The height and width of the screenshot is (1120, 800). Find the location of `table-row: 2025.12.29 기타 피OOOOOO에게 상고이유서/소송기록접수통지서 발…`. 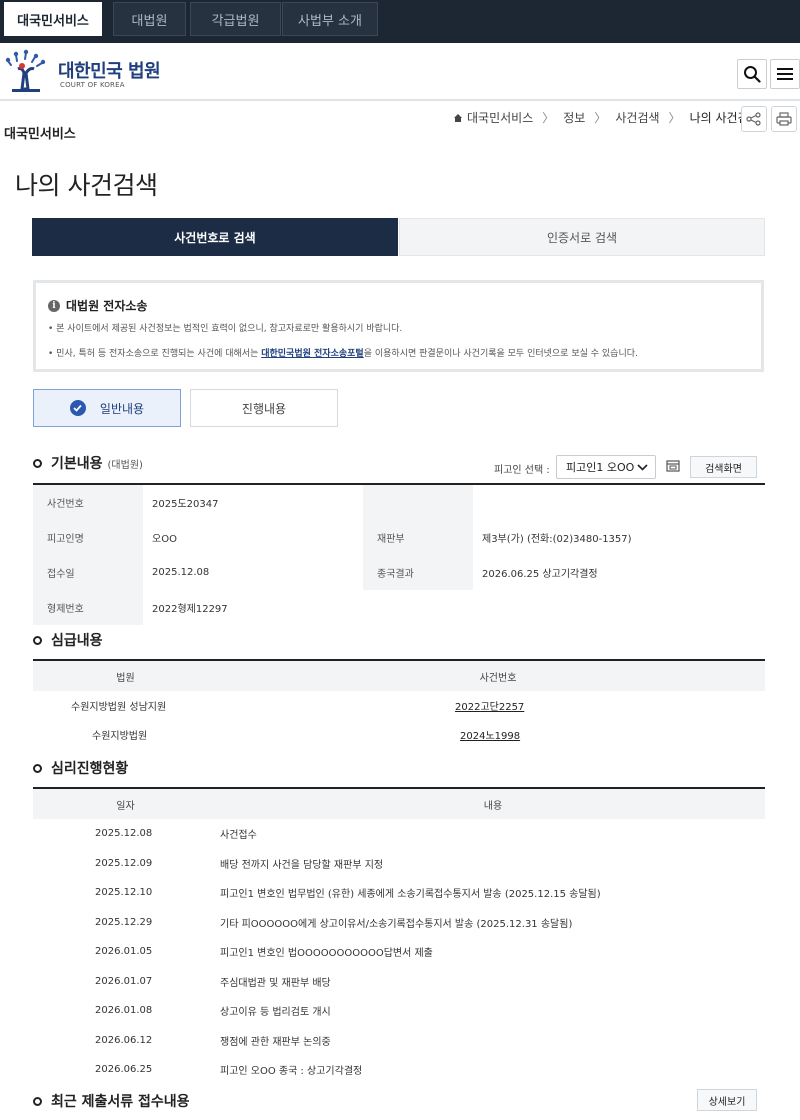

table-row: 2025.12.29 기타 피OOOOOO에게 상고이유서/소송기록접수통지서 발… is located at coordinates (399, 923).